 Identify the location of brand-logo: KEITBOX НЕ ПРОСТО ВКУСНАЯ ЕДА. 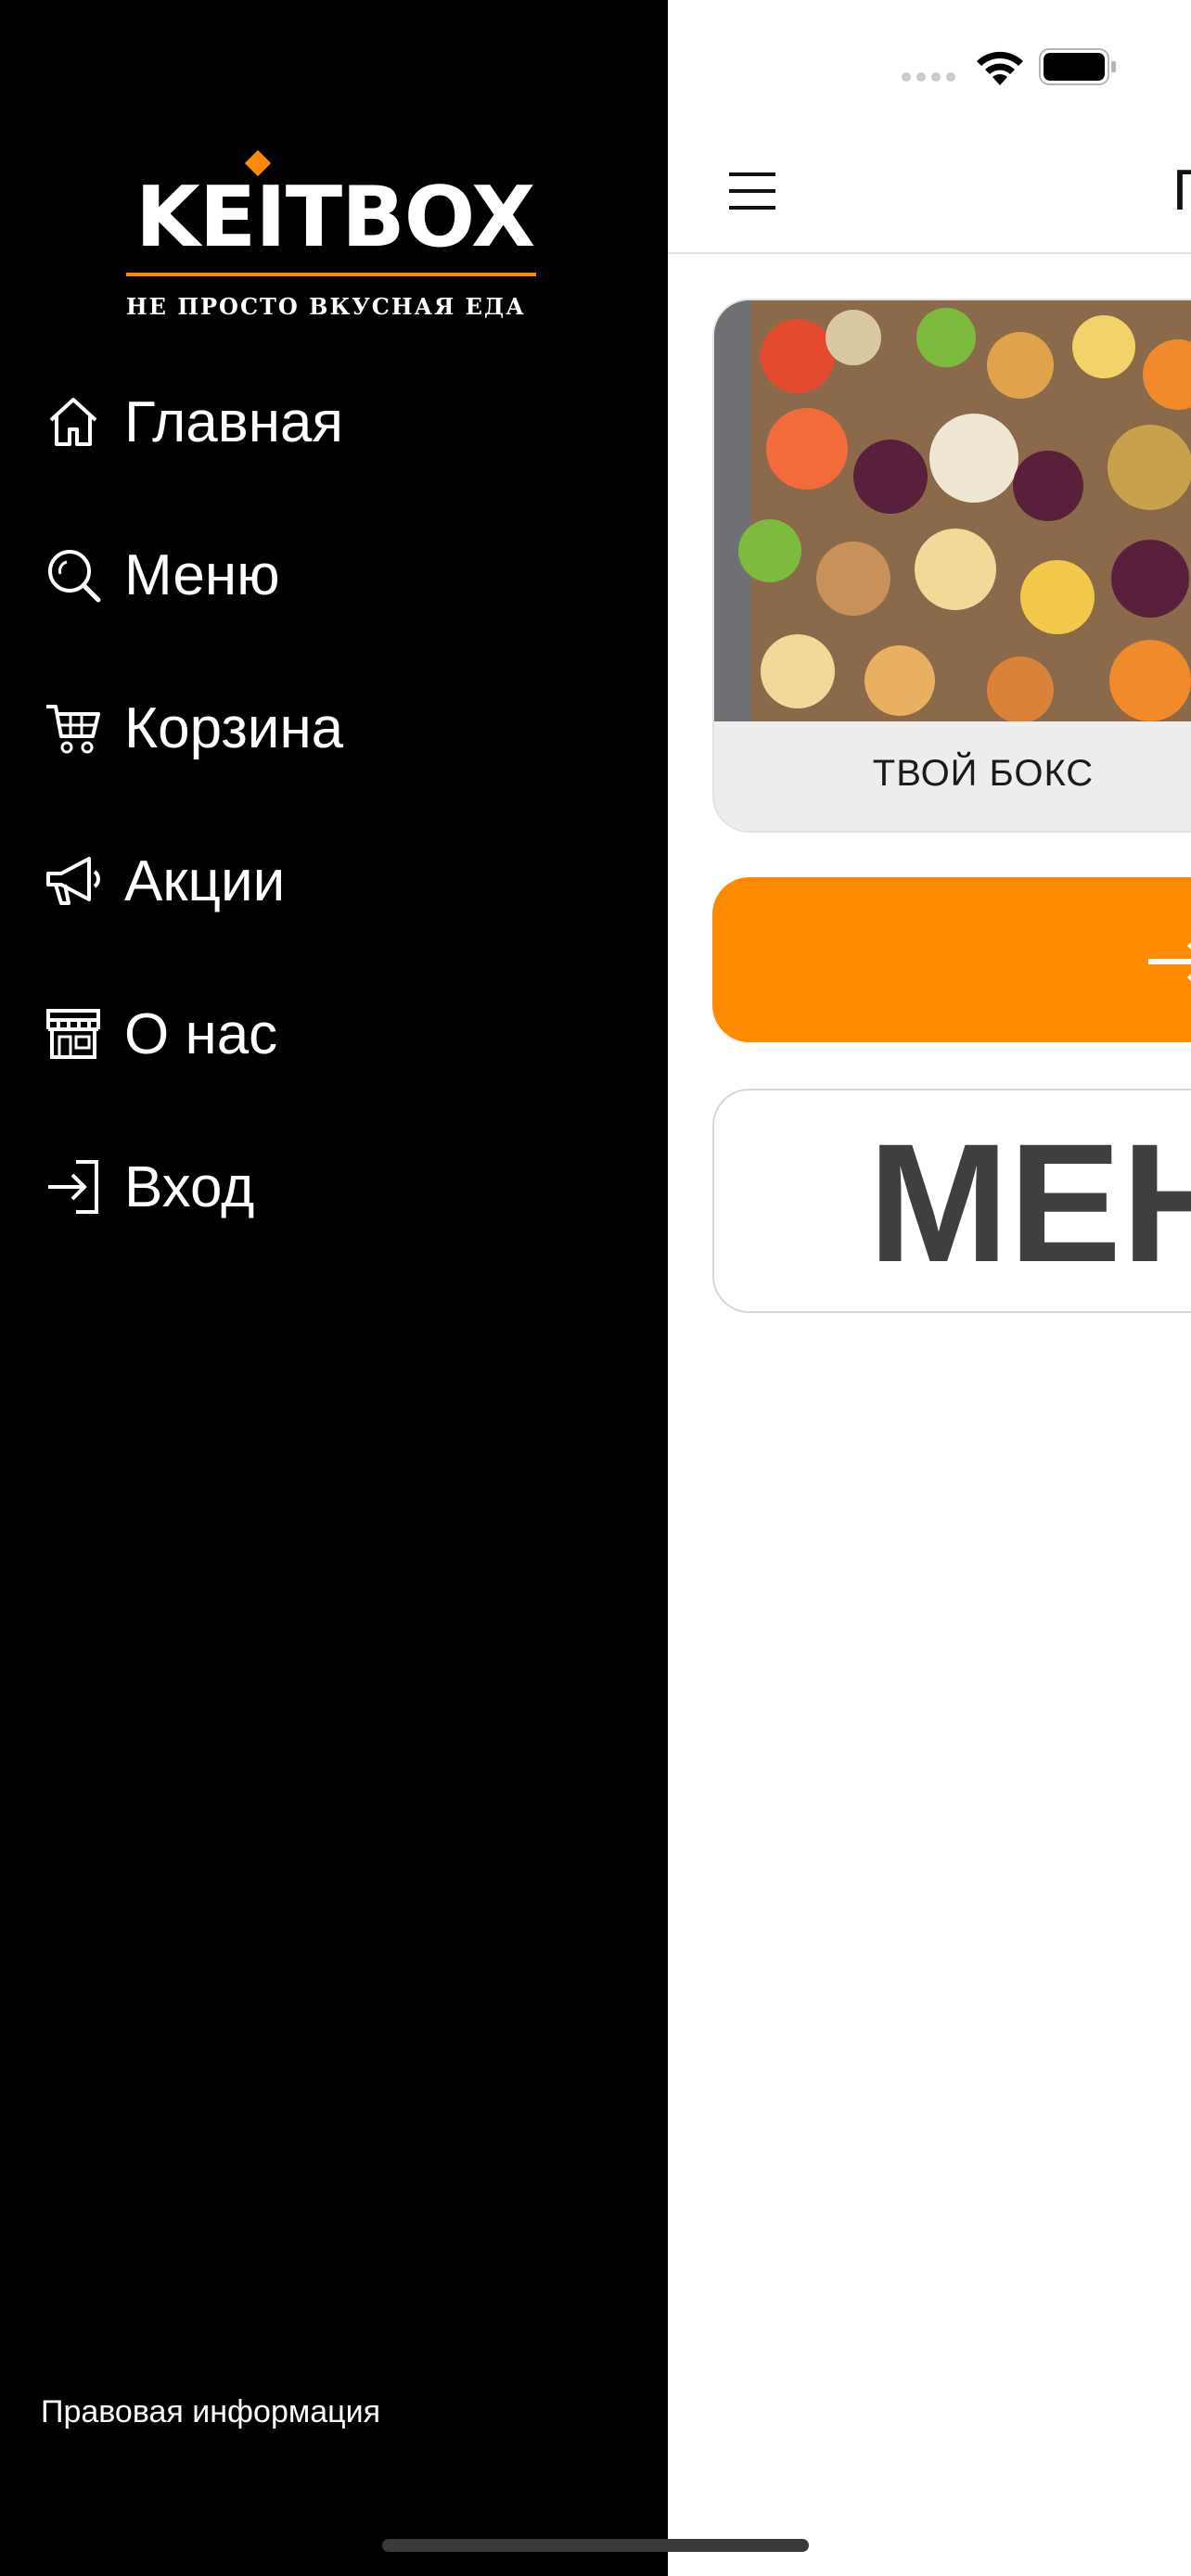
(339, 237).